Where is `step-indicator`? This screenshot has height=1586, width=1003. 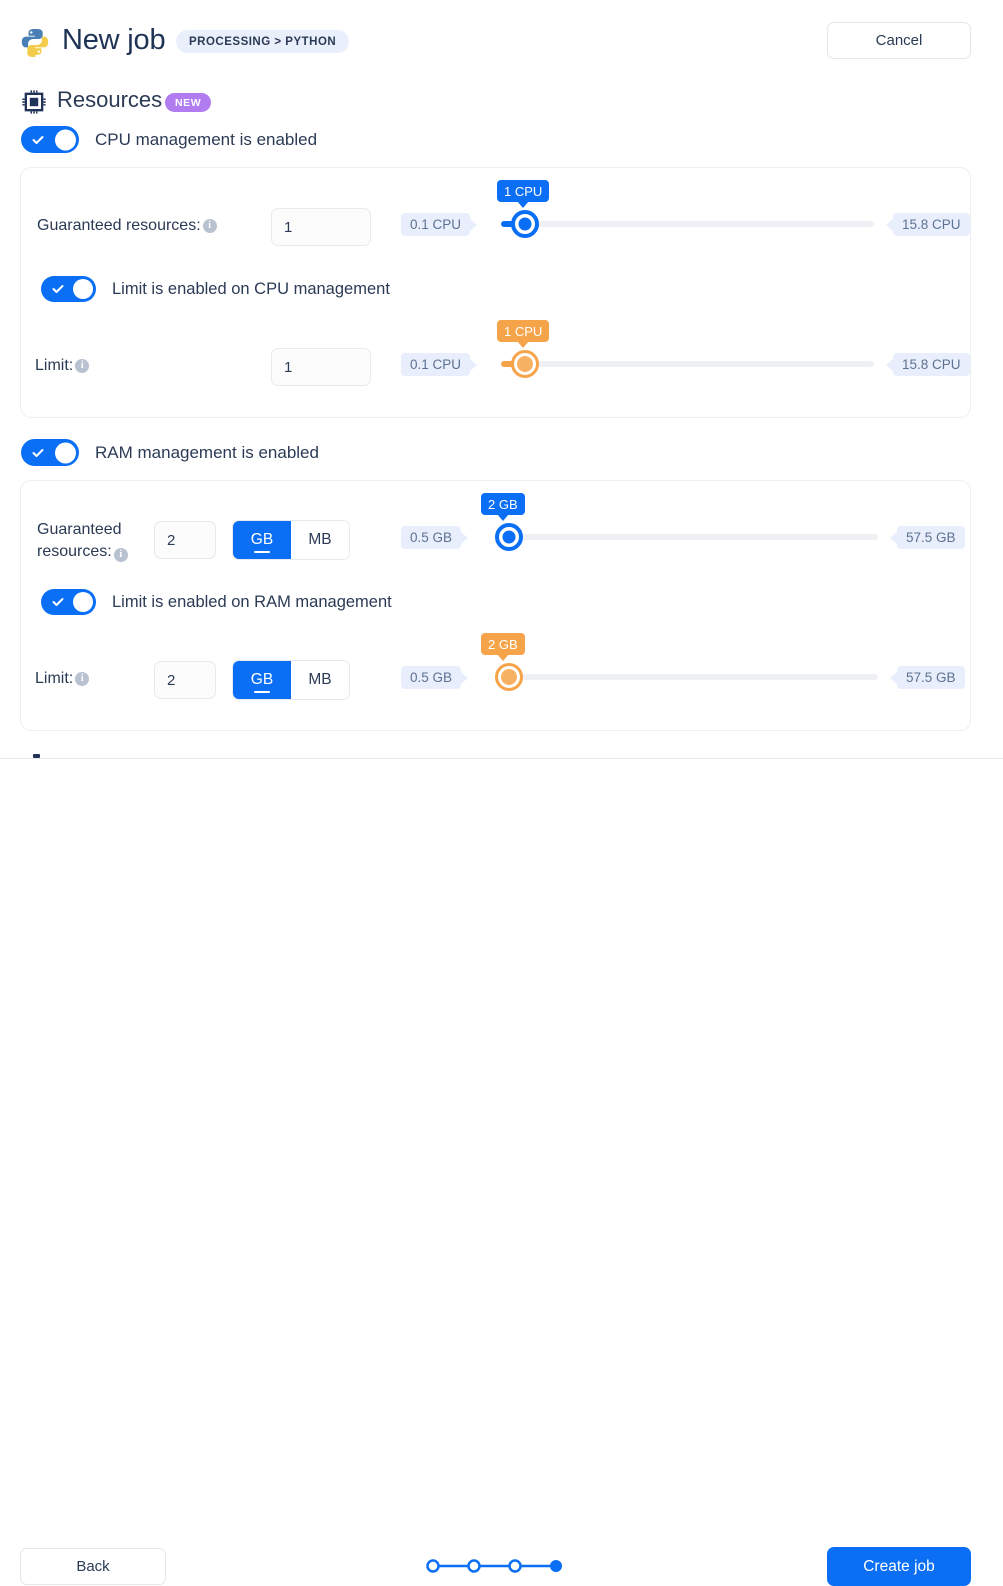 step-indicator is located at coordinates (495, 1566).